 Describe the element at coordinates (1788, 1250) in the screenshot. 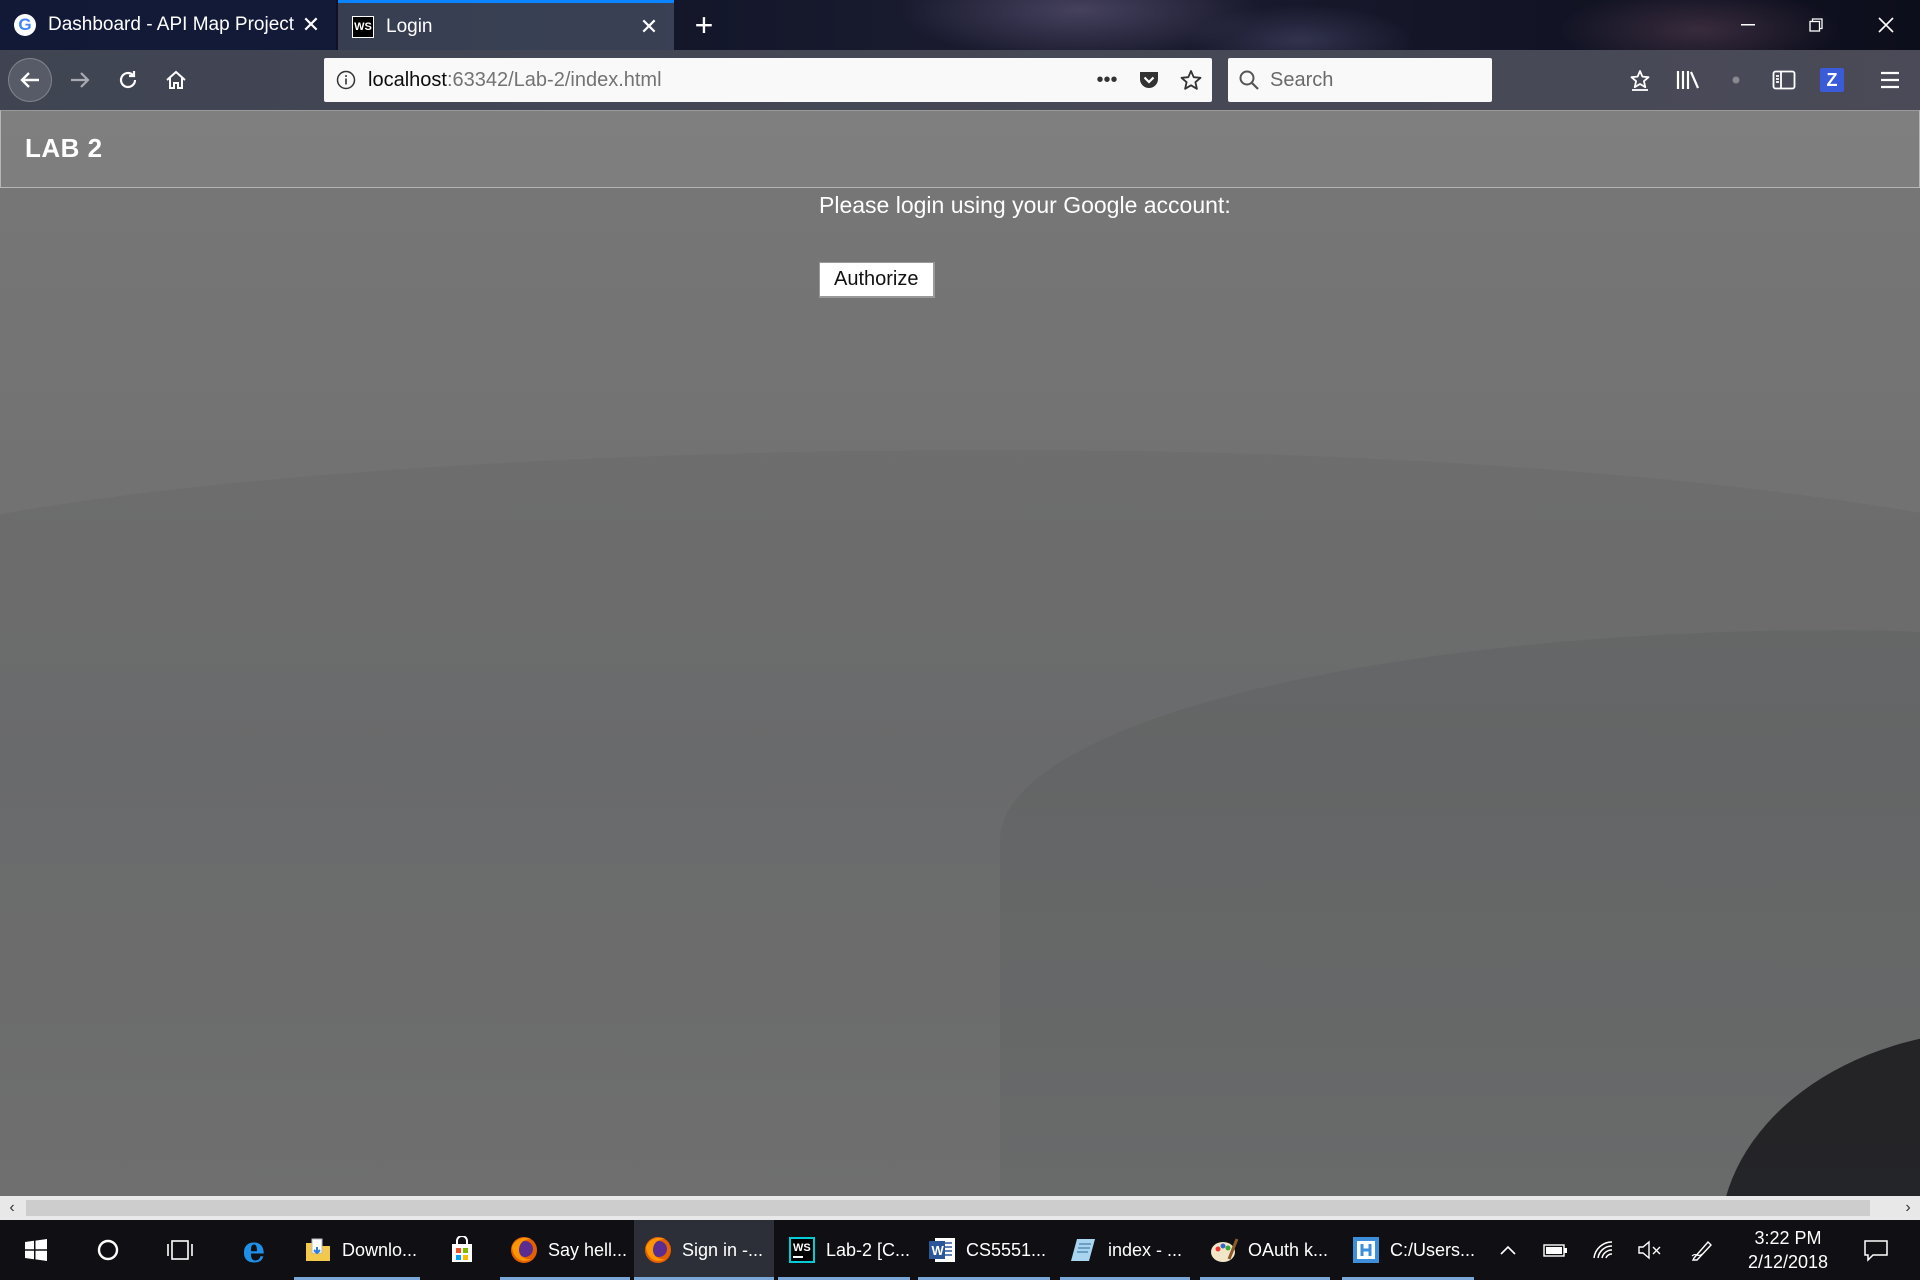

I see `taskbar-clock: 3:22 PM 2/12/2018` at that location.